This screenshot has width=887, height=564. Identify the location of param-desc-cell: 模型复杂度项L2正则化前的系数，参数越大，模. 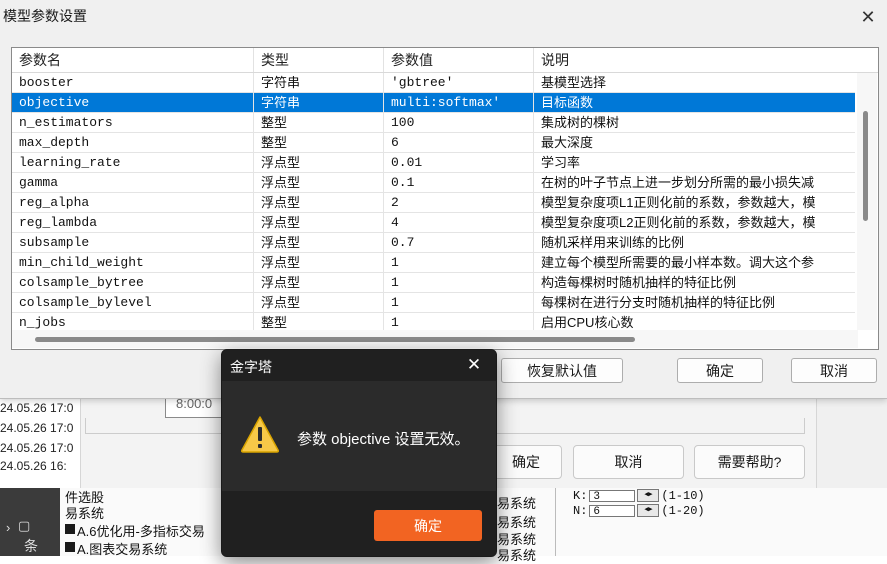
(678, 222).